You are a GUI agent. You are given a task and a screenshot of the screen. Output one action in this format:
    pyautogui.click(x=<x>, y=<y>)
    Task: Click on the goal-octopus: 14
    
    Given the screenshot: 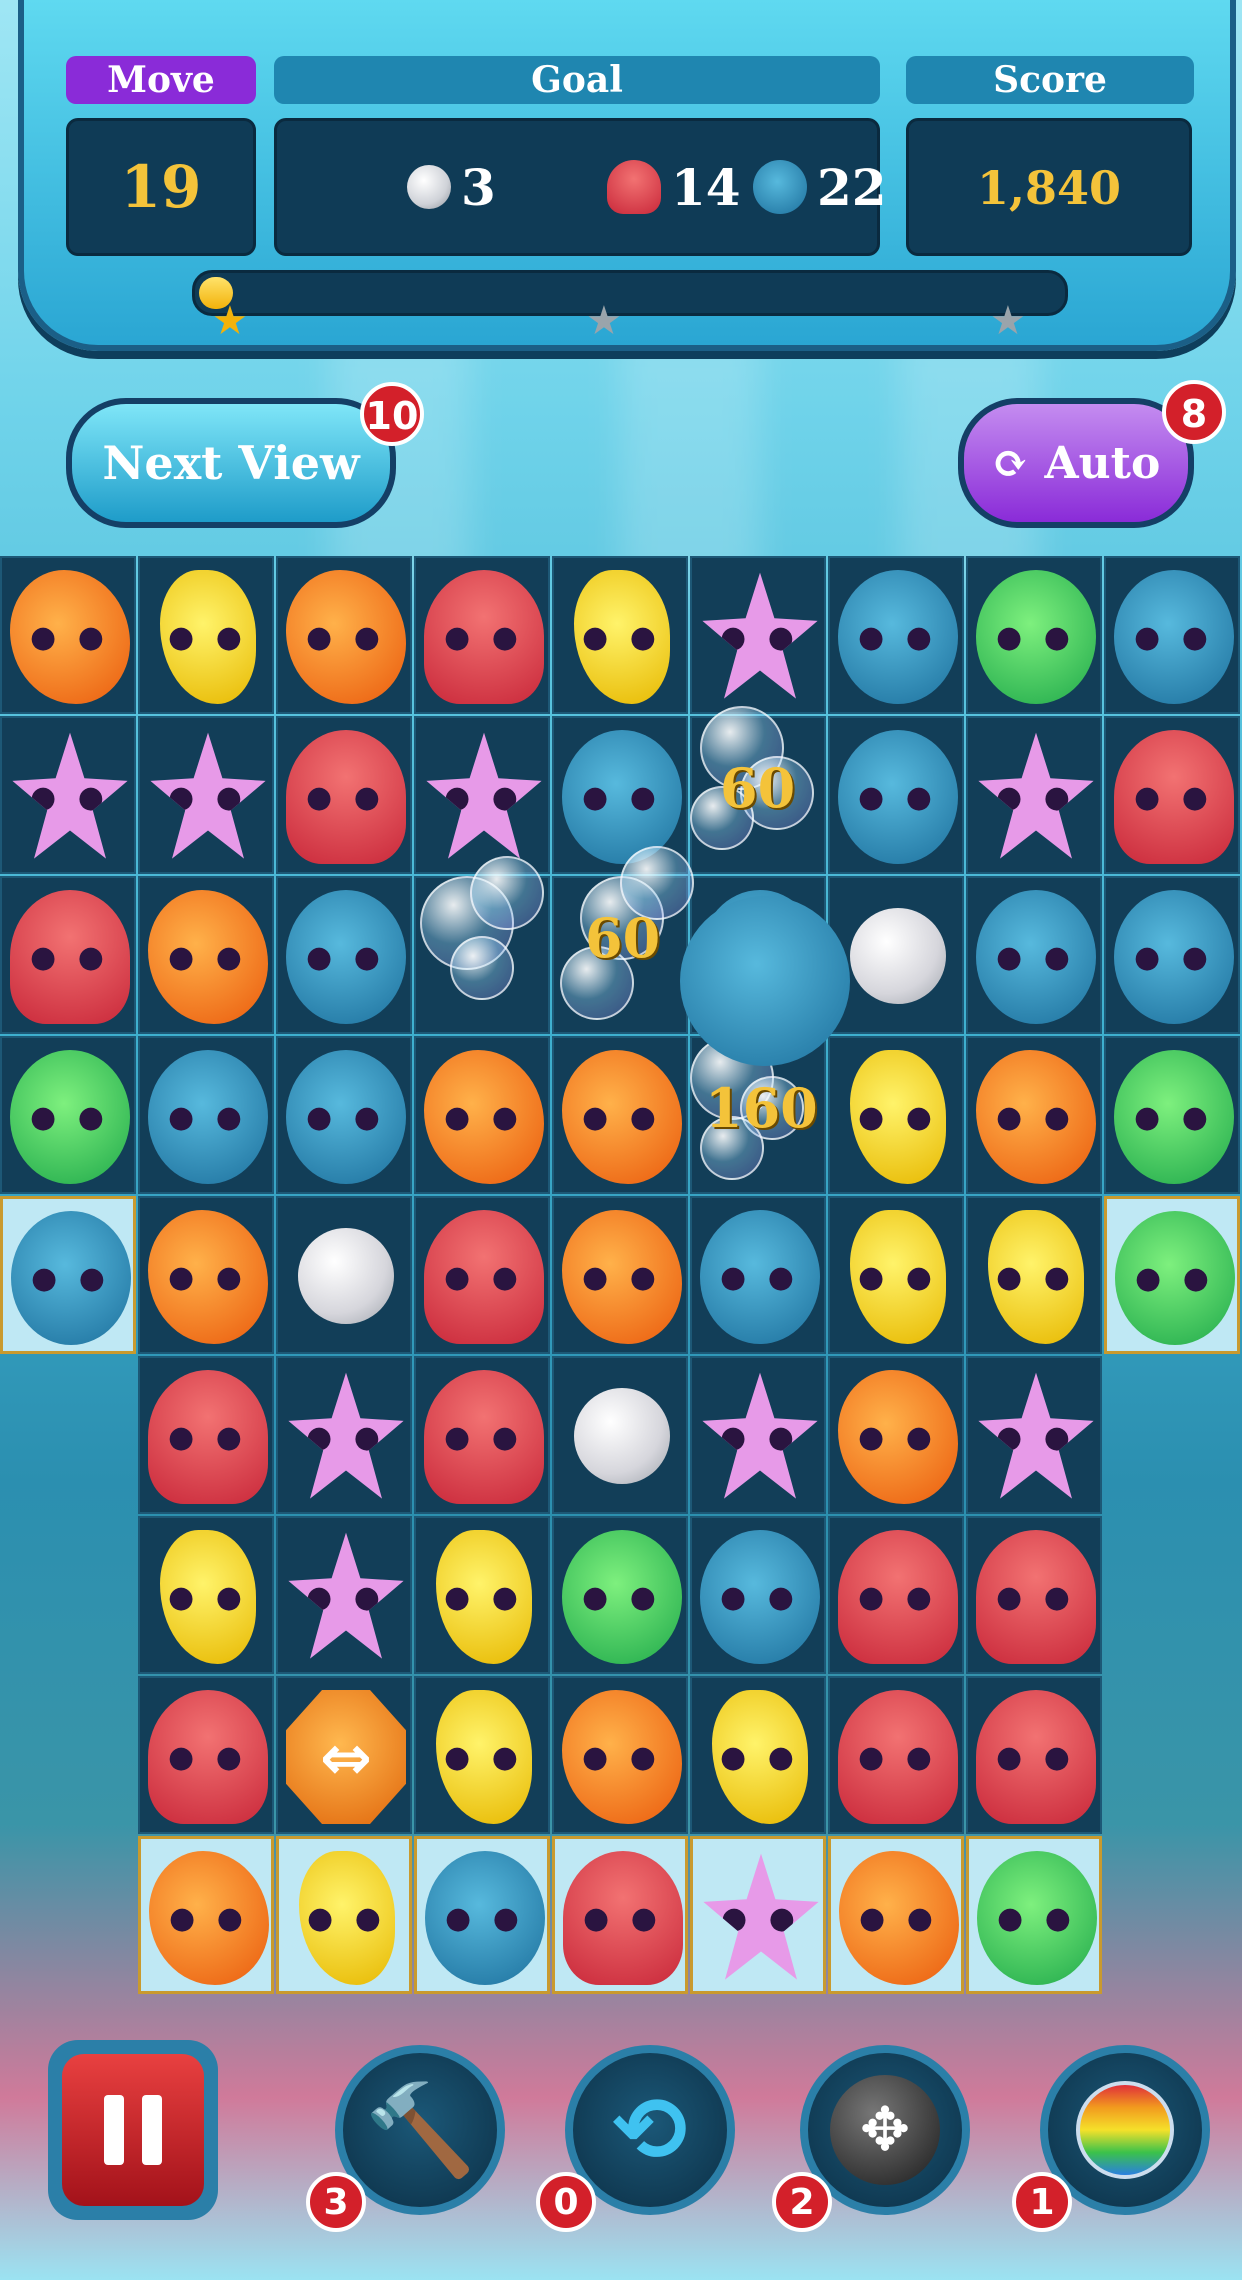 What is the action you would take?
    pyautogui.click(x=674, y=187)
    